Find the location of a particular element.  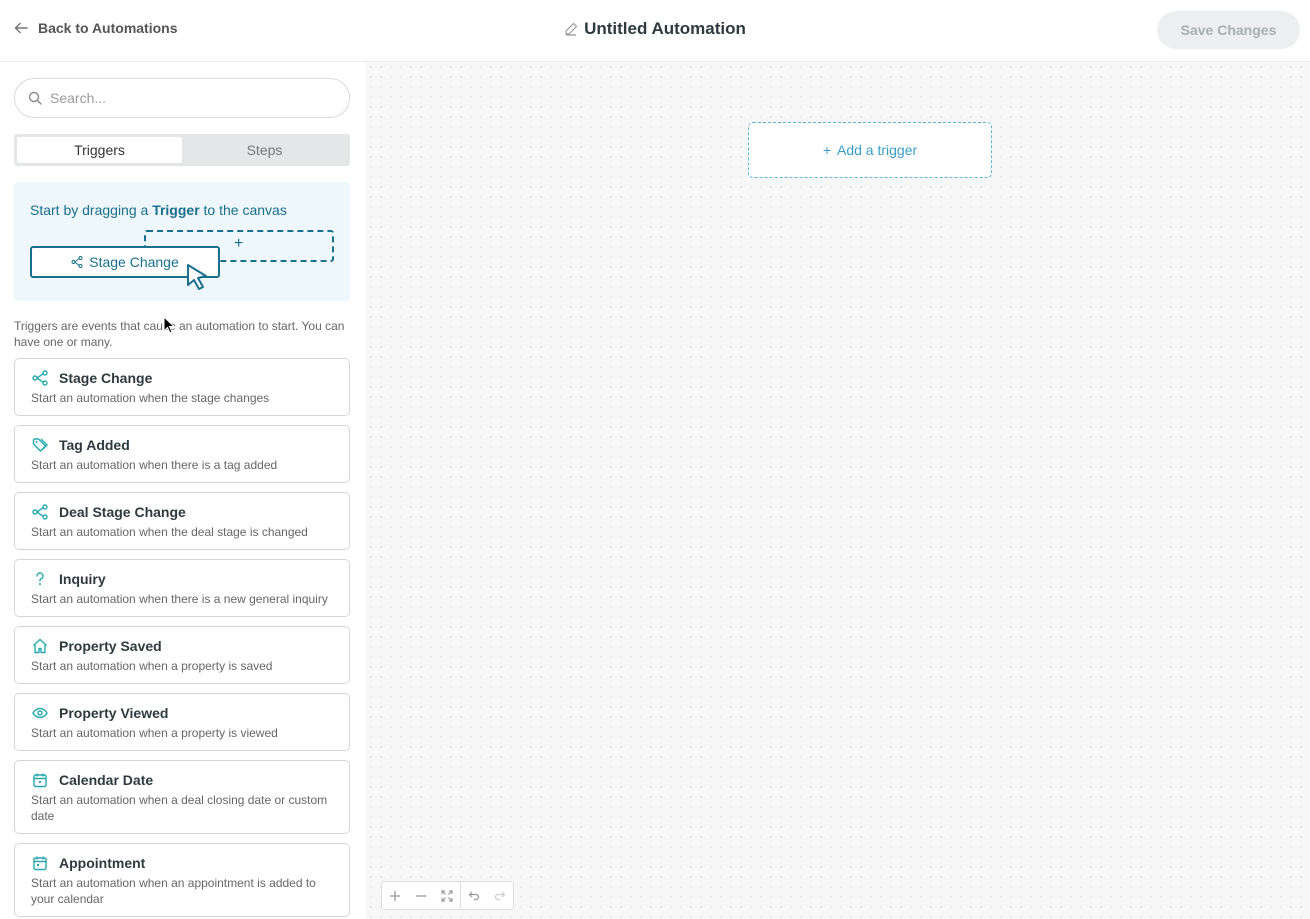

trigger-title: Property Viewed is located at coordinates (114, 713).